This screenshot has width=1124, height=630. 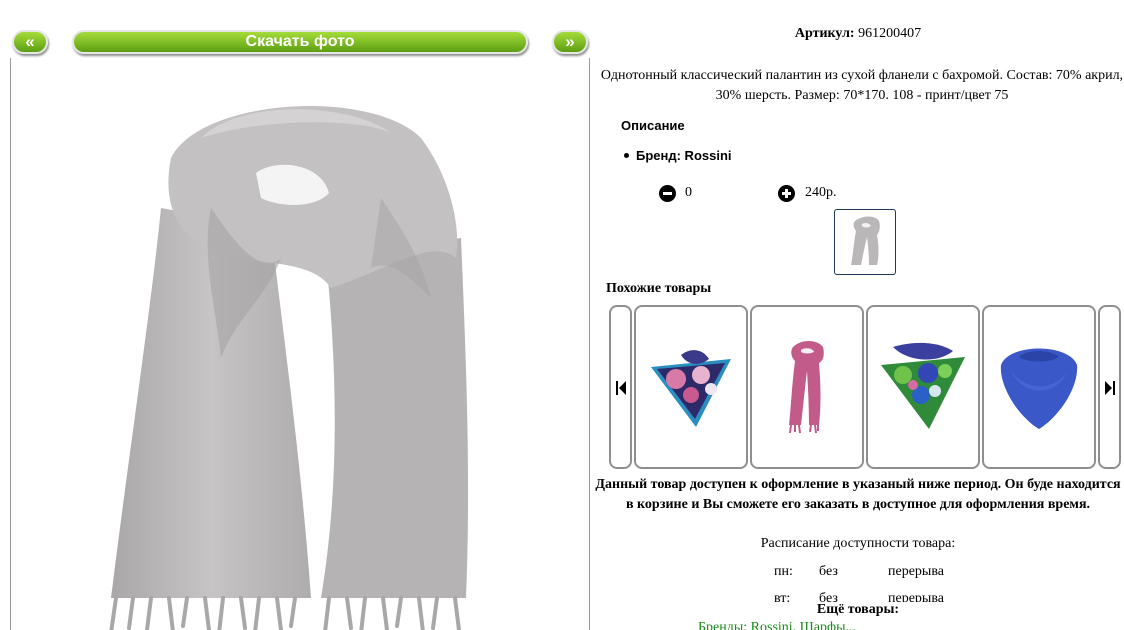 I want to click on patterned-scarf-image, so click(x=691, y=388).